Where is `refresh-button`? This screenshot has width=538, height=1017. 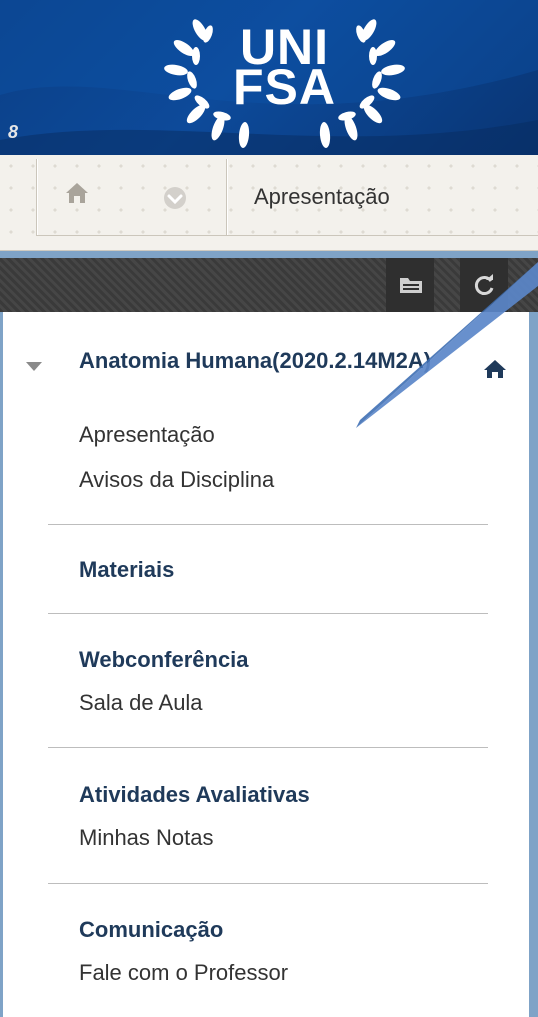 refresh-button is located at coordinates (484, 285).